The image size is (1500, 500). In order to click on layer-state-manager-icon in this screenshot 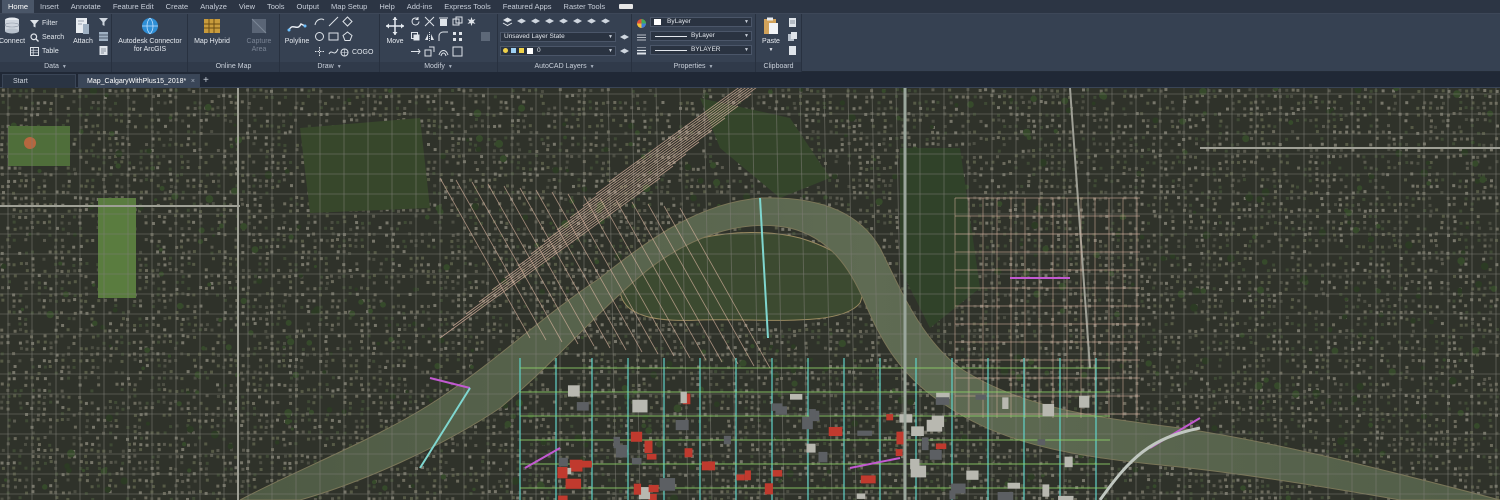, I will do `click(624, 37)`.